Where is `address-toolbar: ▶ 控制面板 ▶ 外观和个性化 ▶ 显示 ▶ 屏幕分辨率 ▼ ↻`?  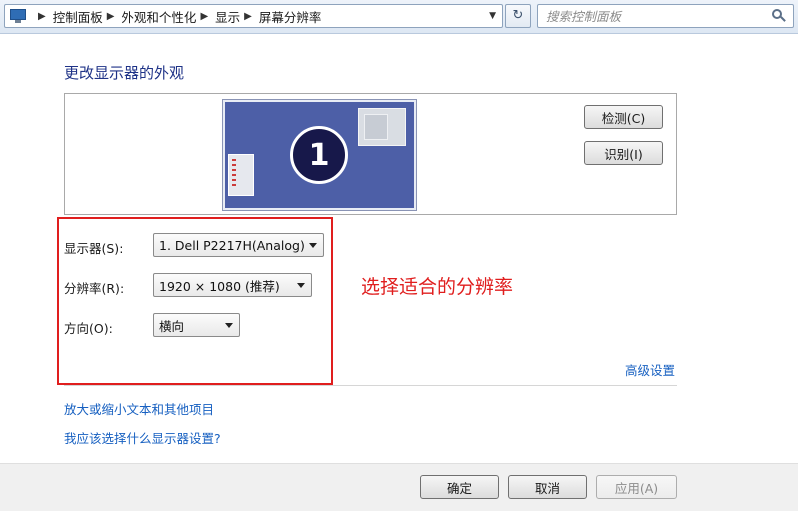 address-toolbar: ▶ 控制面板 ▶ 外观和个性化 ▶ 显示 ▶ 屏幕分辨率 ▼ ↻ is located at coordinates (399, 17).